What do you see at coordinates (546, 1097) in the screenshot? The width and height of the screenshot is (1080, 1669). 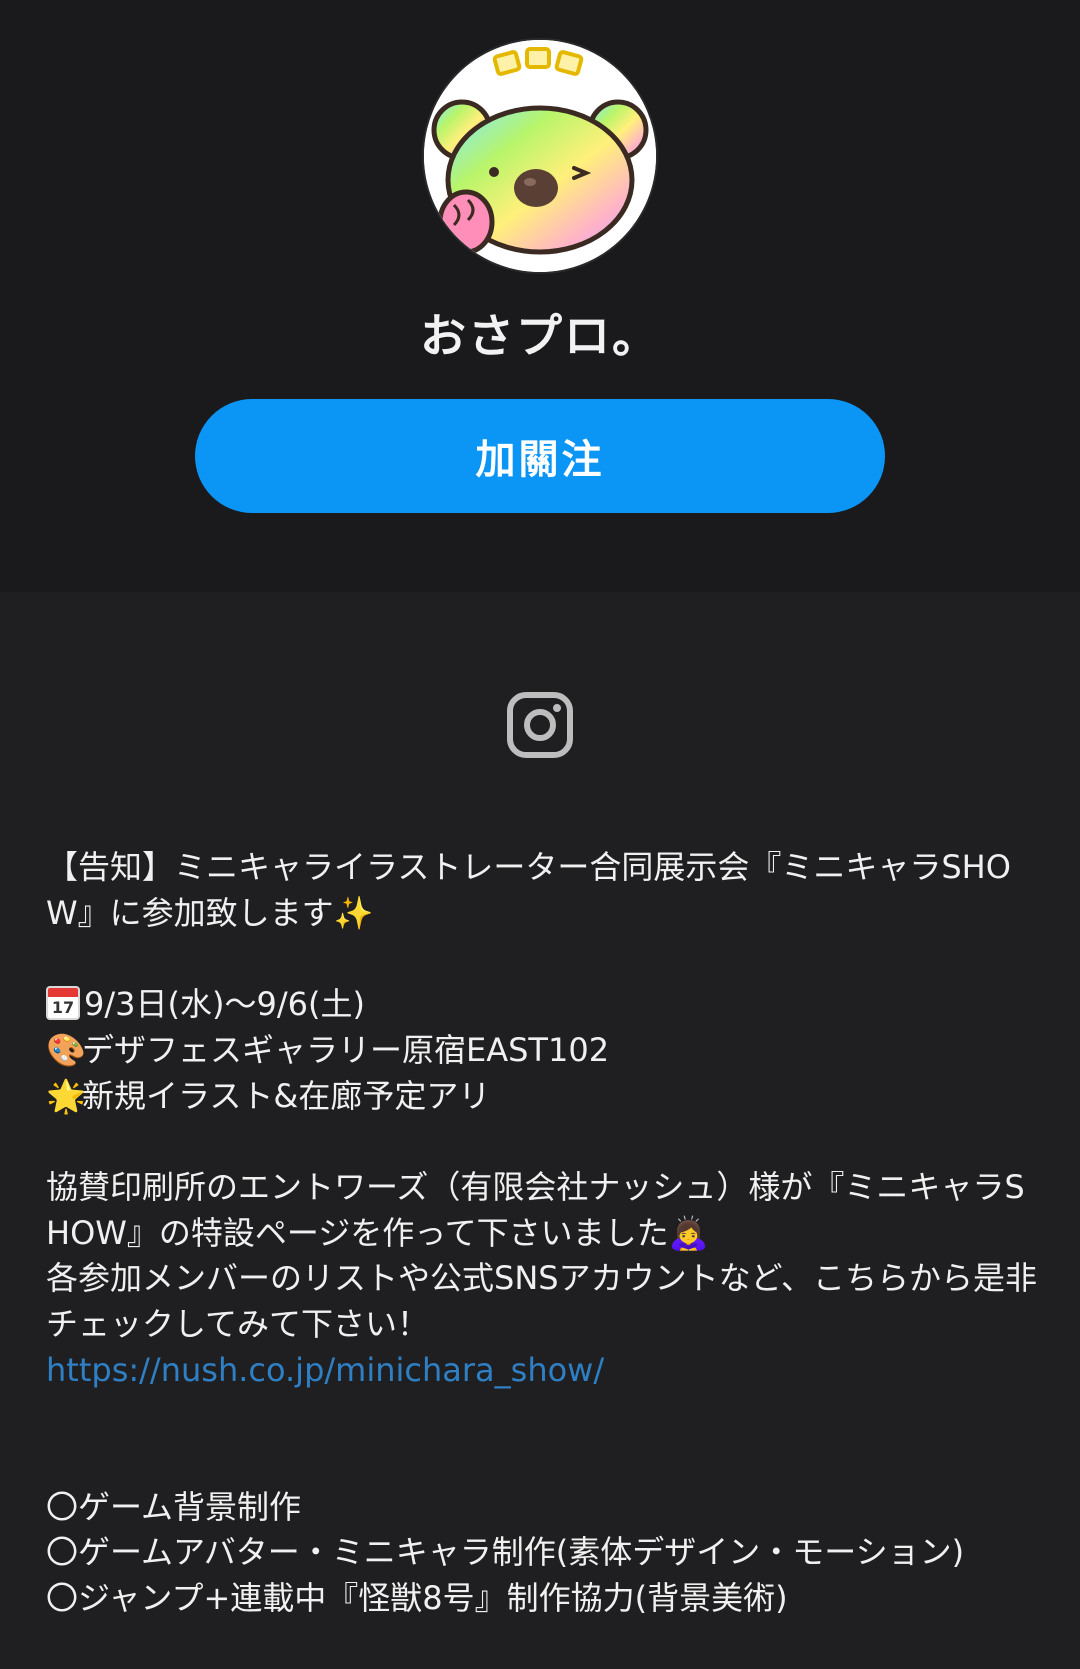 I see `bio-new-line: 🌟新規イラスト&在廊予定アリ` at bounding box center [546, 1097].